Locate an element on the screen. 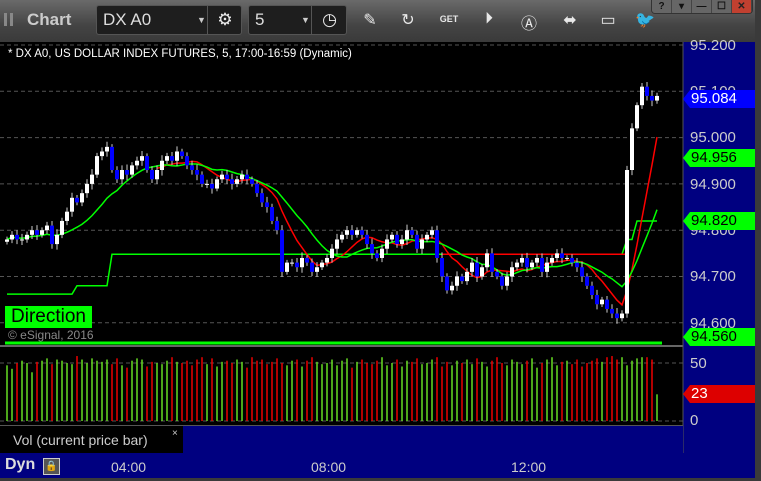  close-study-icon: × is located at coordinates (175, 433).